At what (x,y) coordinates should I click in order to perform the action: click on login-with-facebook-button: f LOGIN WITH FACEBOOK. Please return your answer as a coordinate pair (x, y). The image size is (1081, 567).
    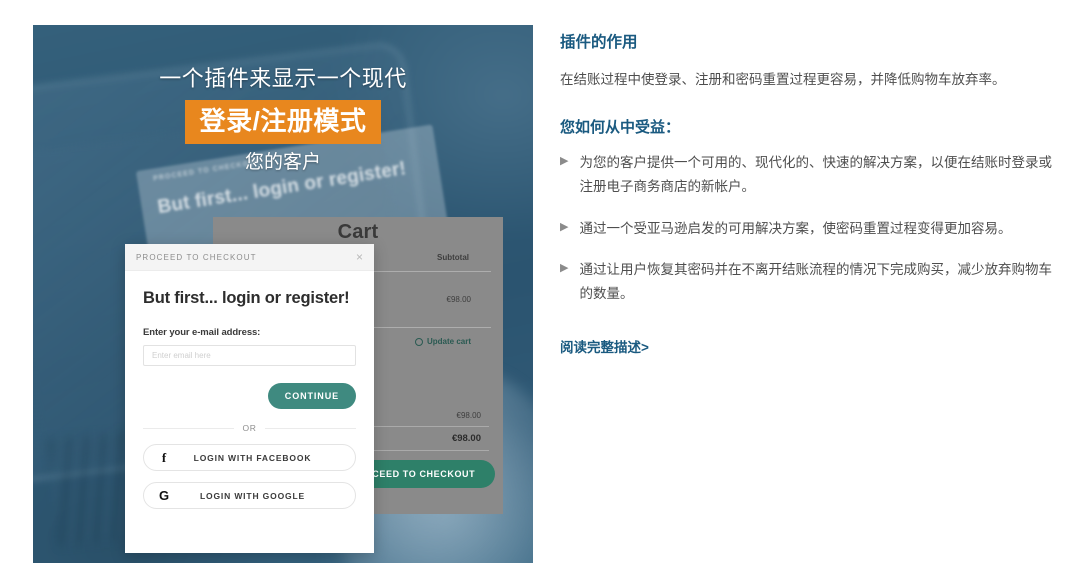
    Looking at the image, I should click on (249, 458).